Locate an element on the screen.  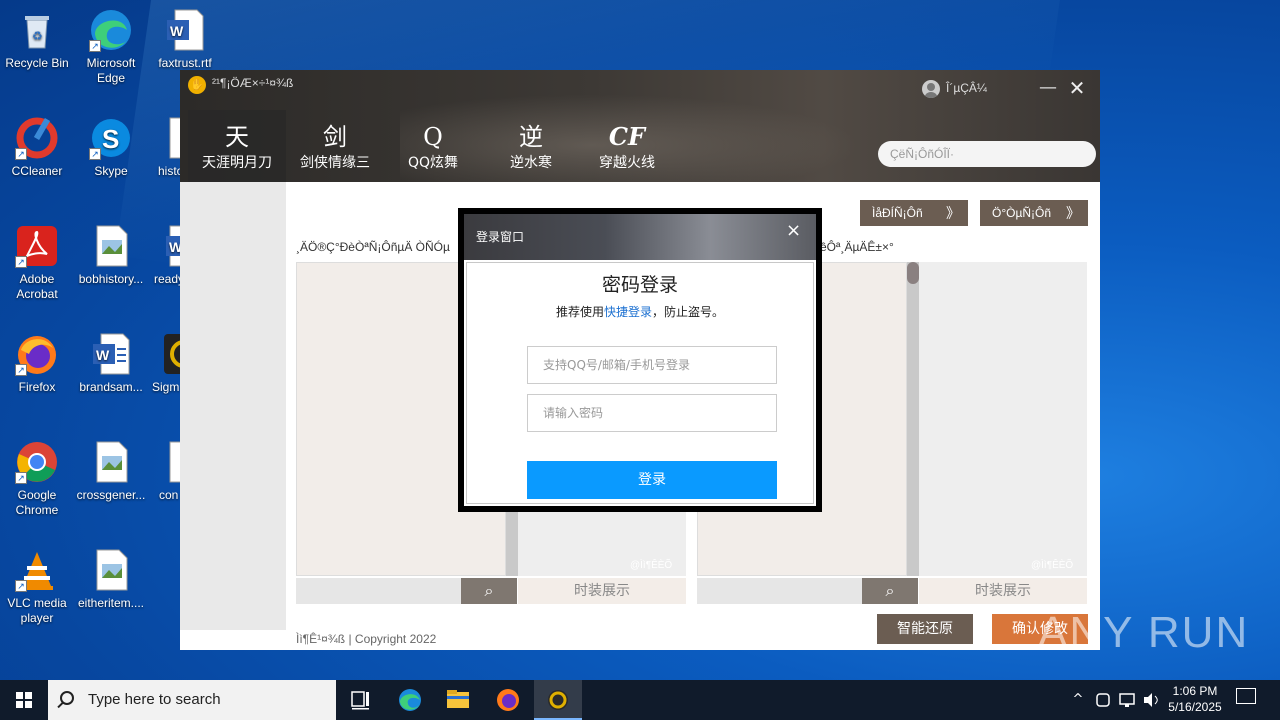
skype-icon: S ↗ is located at coordinates (111, 138).